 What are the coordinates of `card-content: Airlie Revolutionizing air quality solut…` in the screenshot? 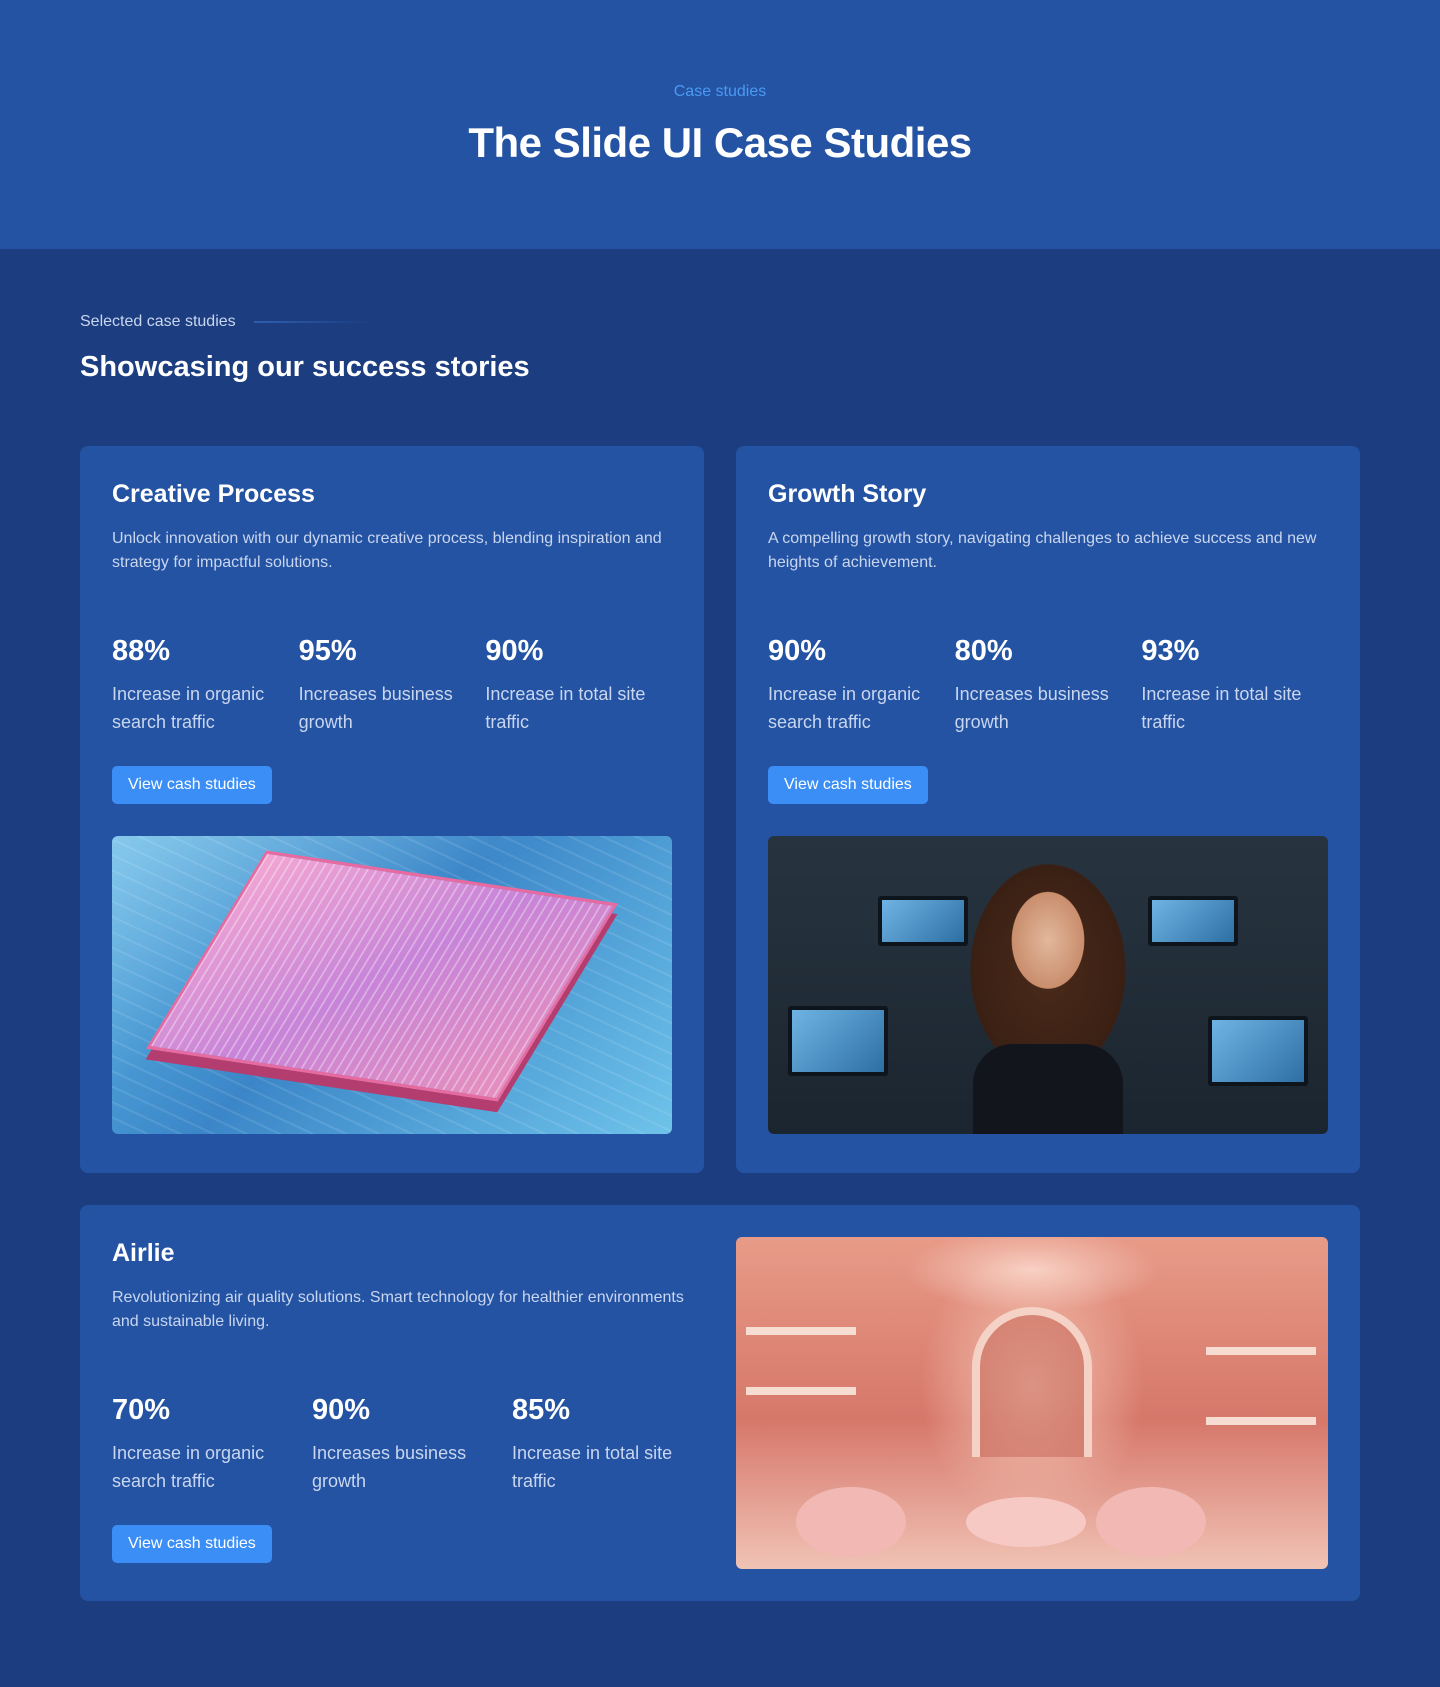 It's located at (412, 1403).